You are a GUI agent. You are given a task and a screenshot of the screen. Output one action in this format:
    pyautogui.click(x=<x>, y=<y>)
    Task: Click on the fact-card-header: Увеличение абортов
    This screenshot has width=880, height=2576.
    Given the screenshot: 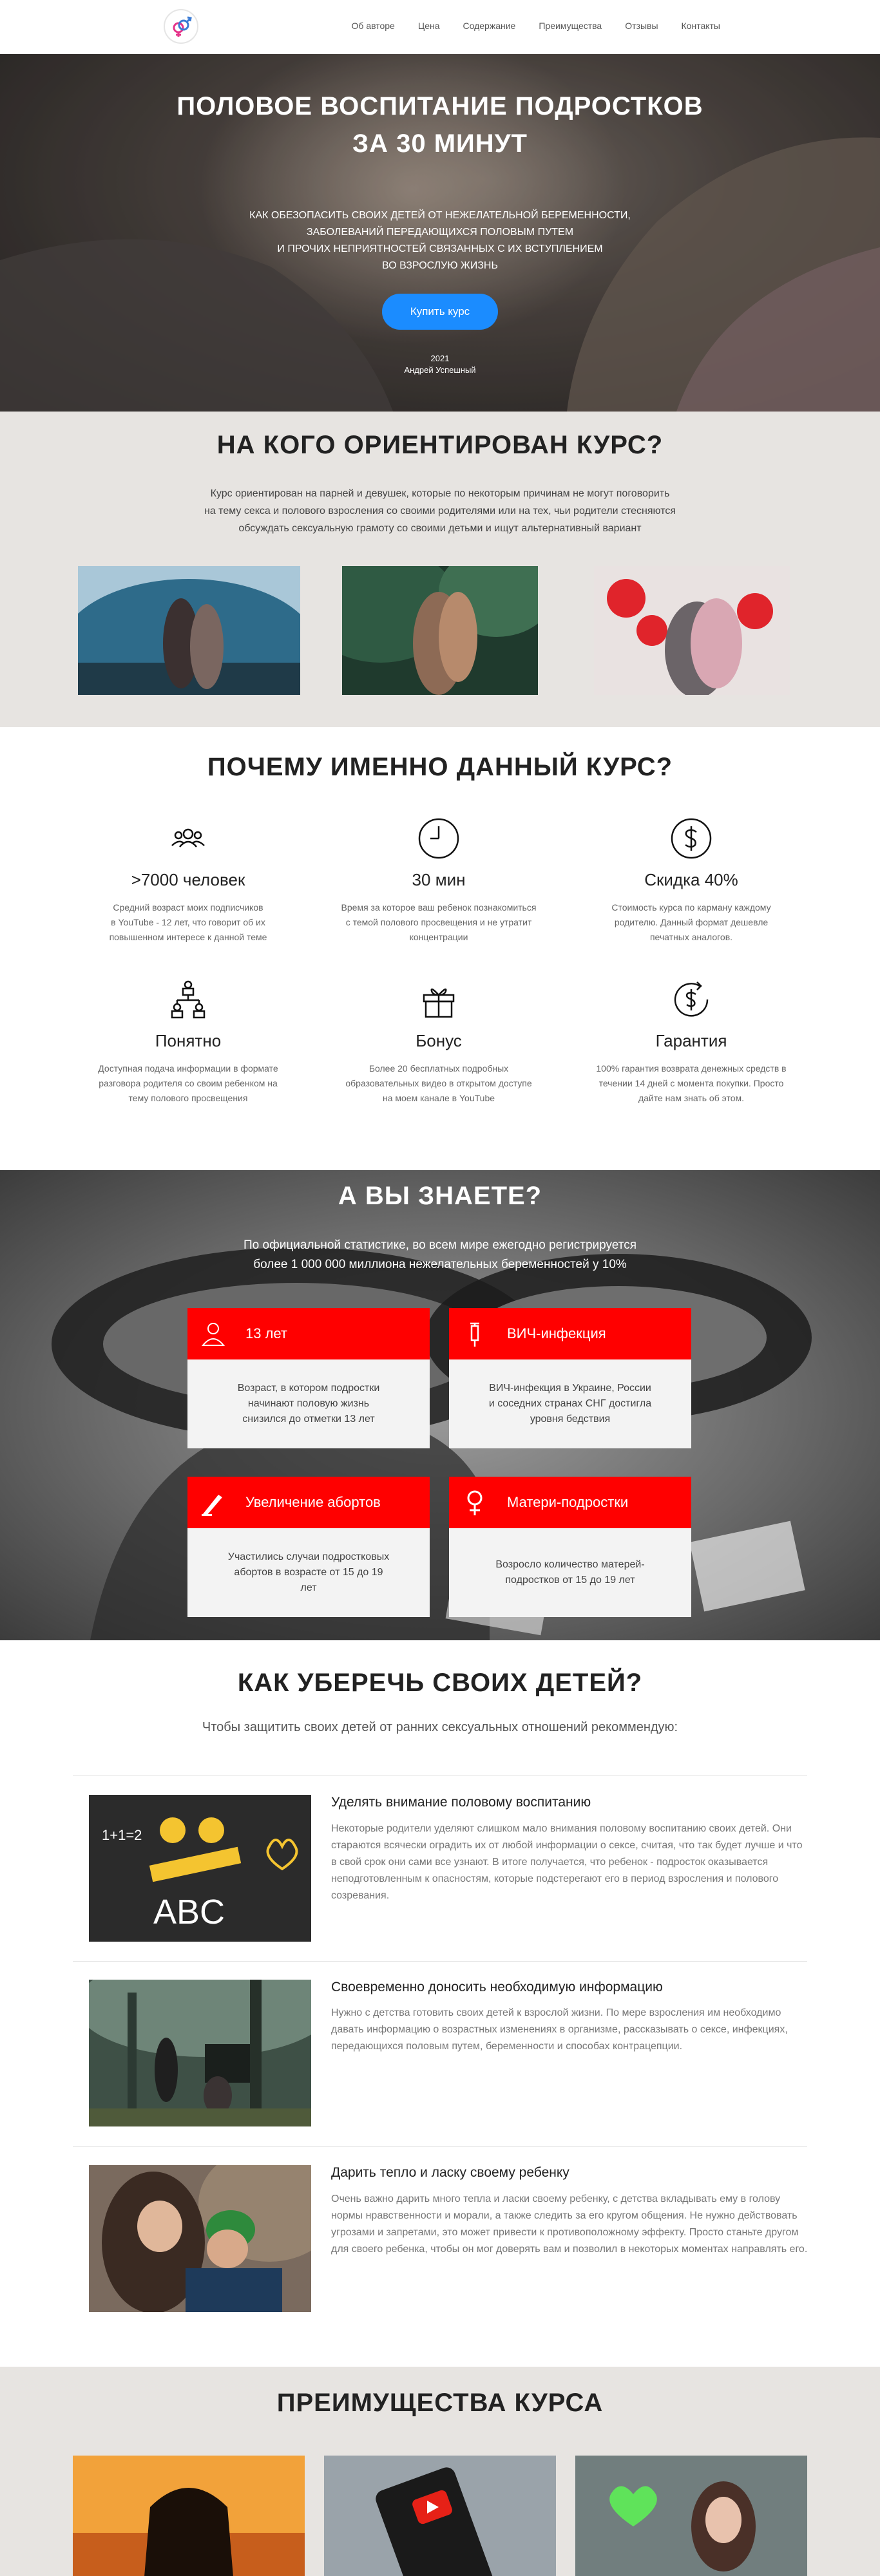 What is the action you would take?
    pyautogui.click(x=308, y=1502)
    